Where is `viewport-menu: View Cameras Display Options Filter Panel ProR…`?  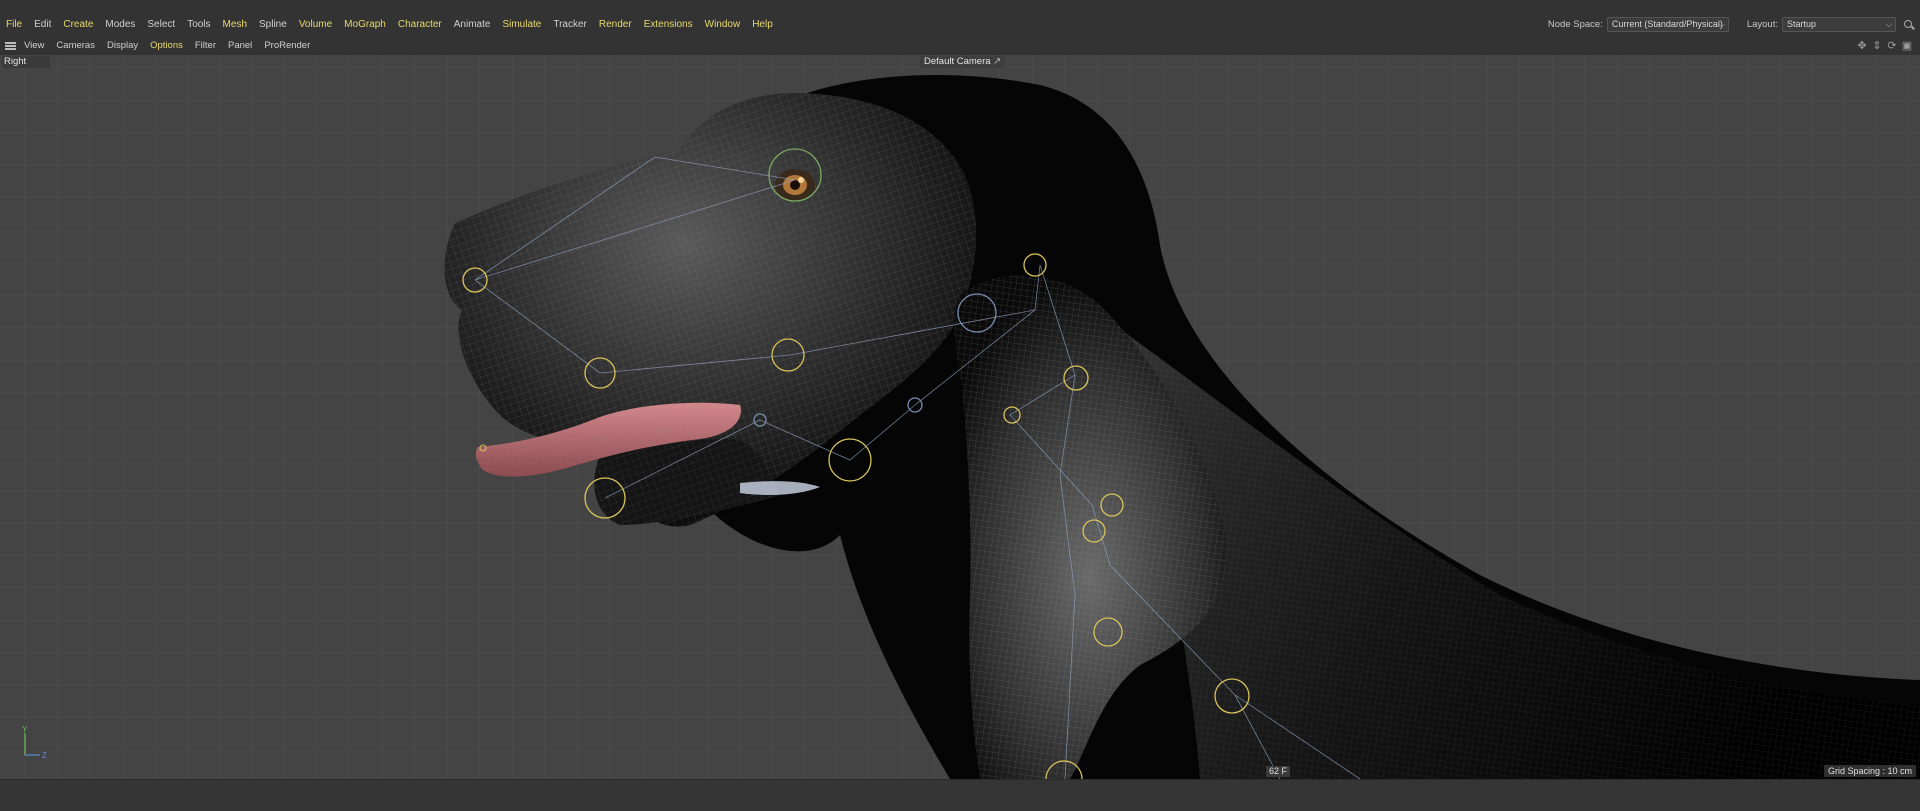 viewport-menu: View Cameras Display Options Filter Panel ProR… is located at coordinates (167, 46).